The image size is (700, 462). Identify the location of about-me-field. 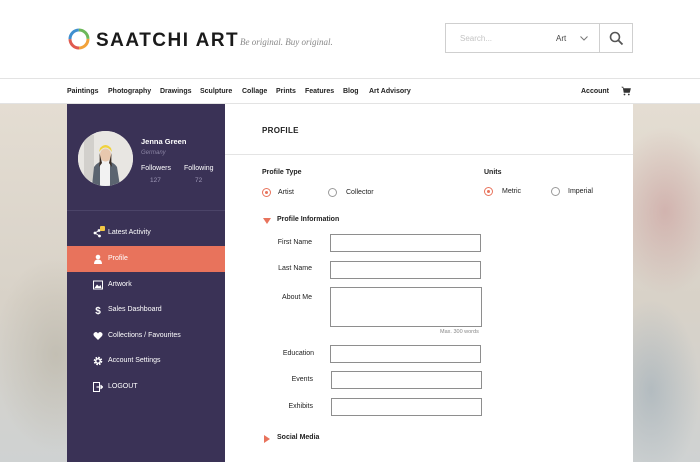
(406, 307).